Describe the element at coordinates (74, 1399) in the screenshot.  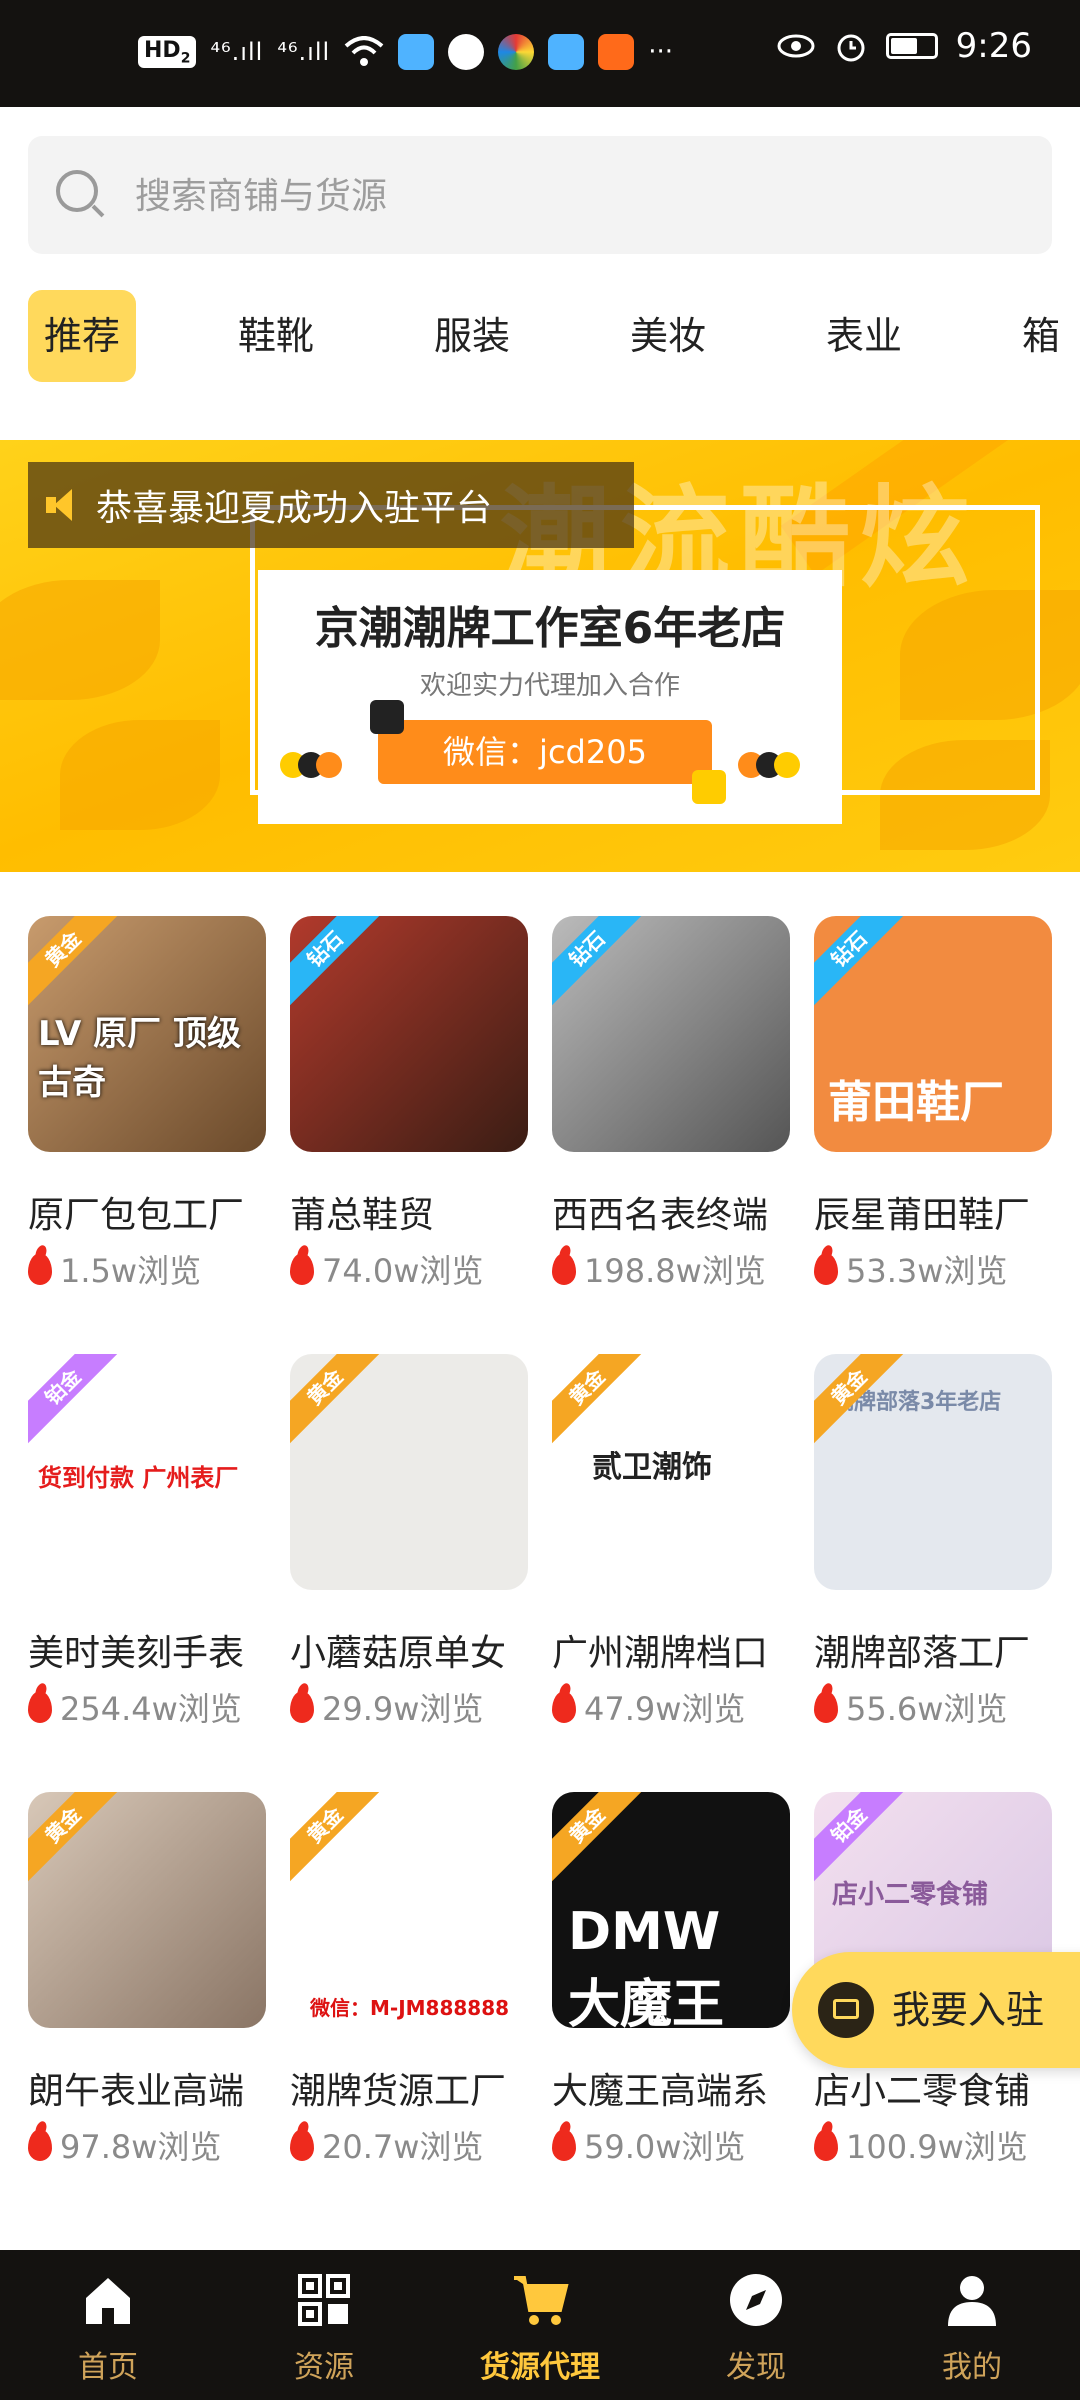
I see `tier-badge: 铂金` at that location.